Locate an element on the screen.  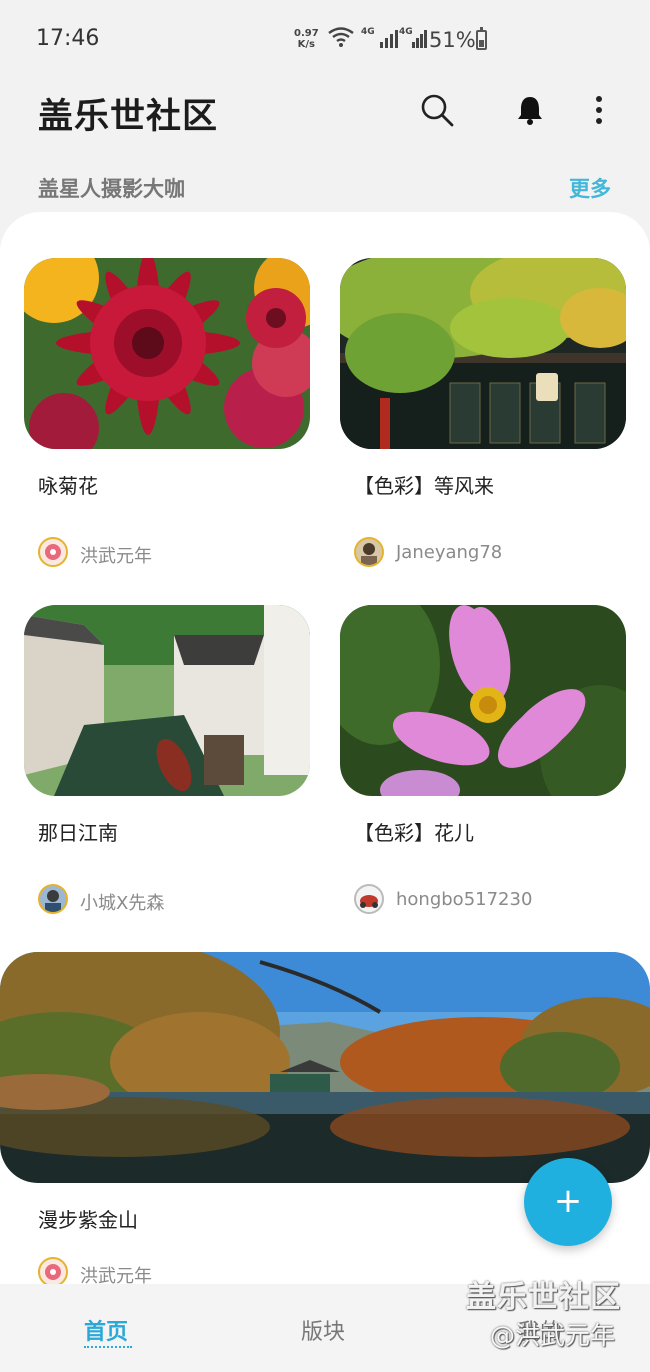
plus-icon: + is located at coordinates (568, 1201).